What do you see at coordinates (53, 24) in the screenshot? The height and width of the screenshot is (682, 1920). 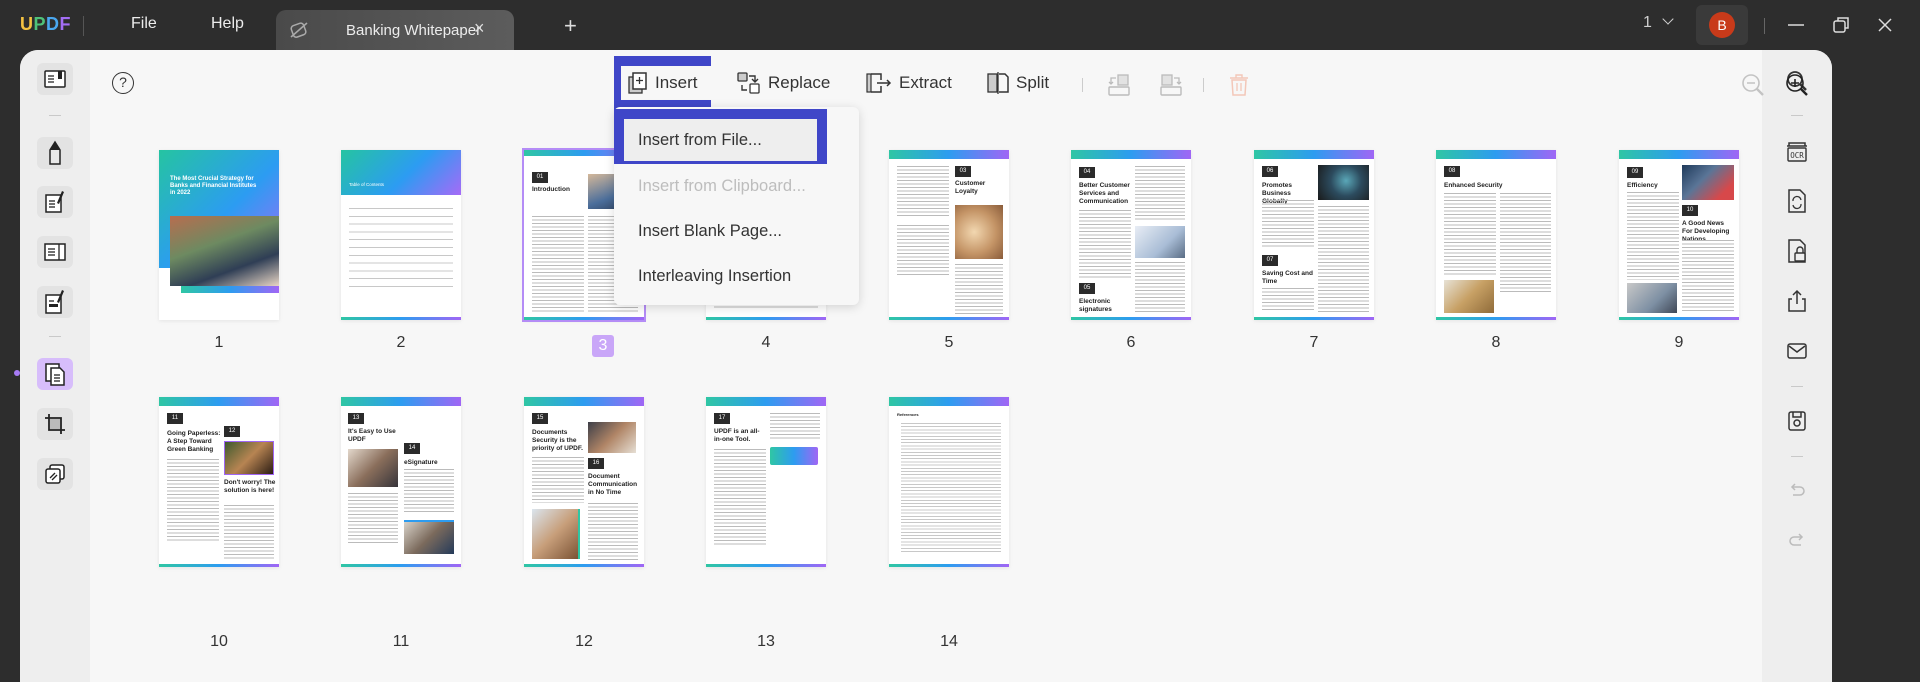 I see `logo-letter: D` at bounding box center [53, 24].